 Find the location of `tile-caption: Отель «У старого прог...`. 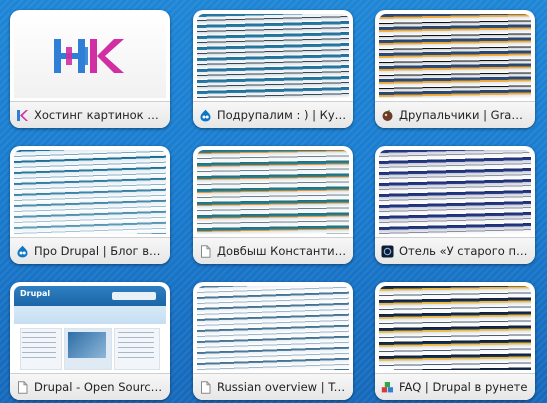

tile-caption: Отель «У старого прог... is located at coordinates (455, 250).